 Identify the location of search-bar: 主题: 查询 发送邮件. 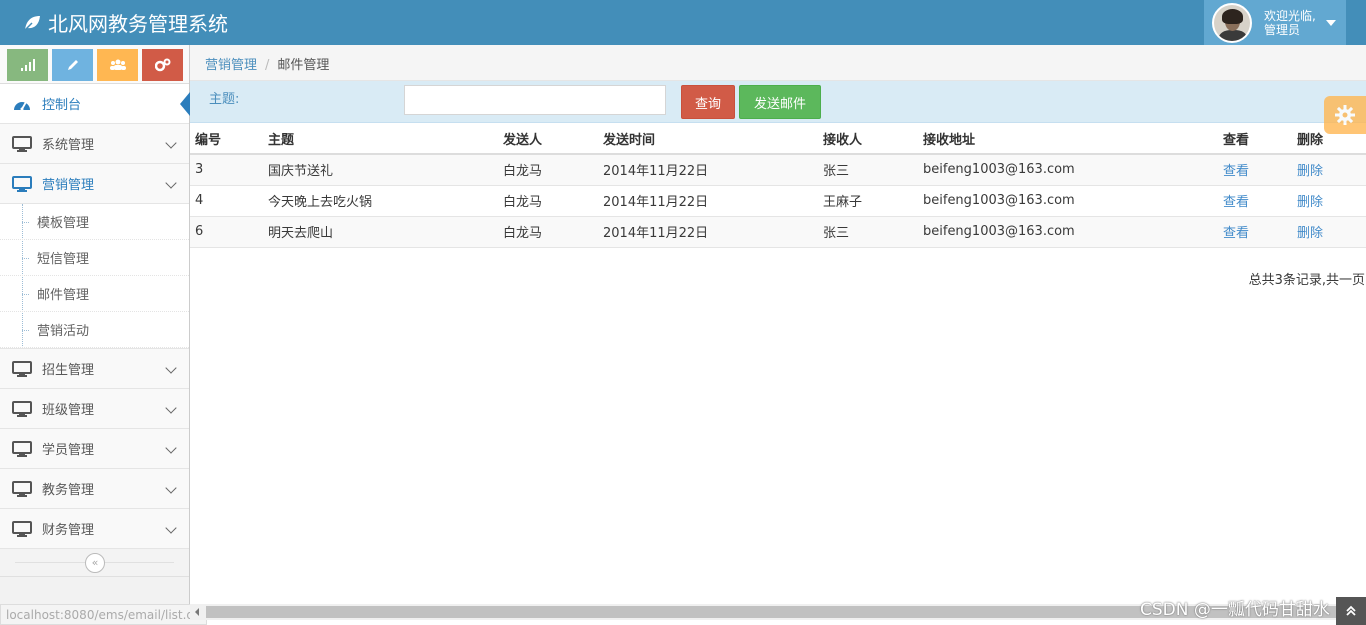
(778, 102).